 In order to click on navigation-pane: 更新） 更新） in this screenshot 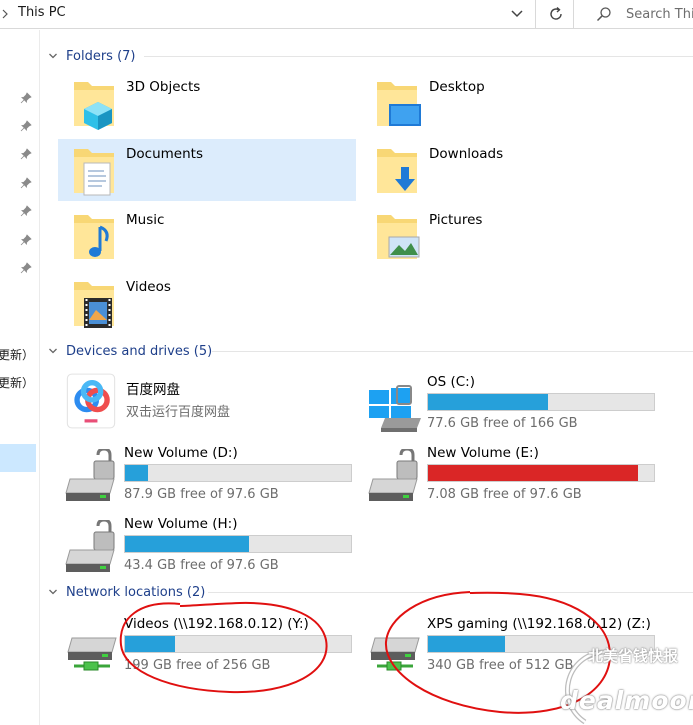, I will do `click(20, 377)`.